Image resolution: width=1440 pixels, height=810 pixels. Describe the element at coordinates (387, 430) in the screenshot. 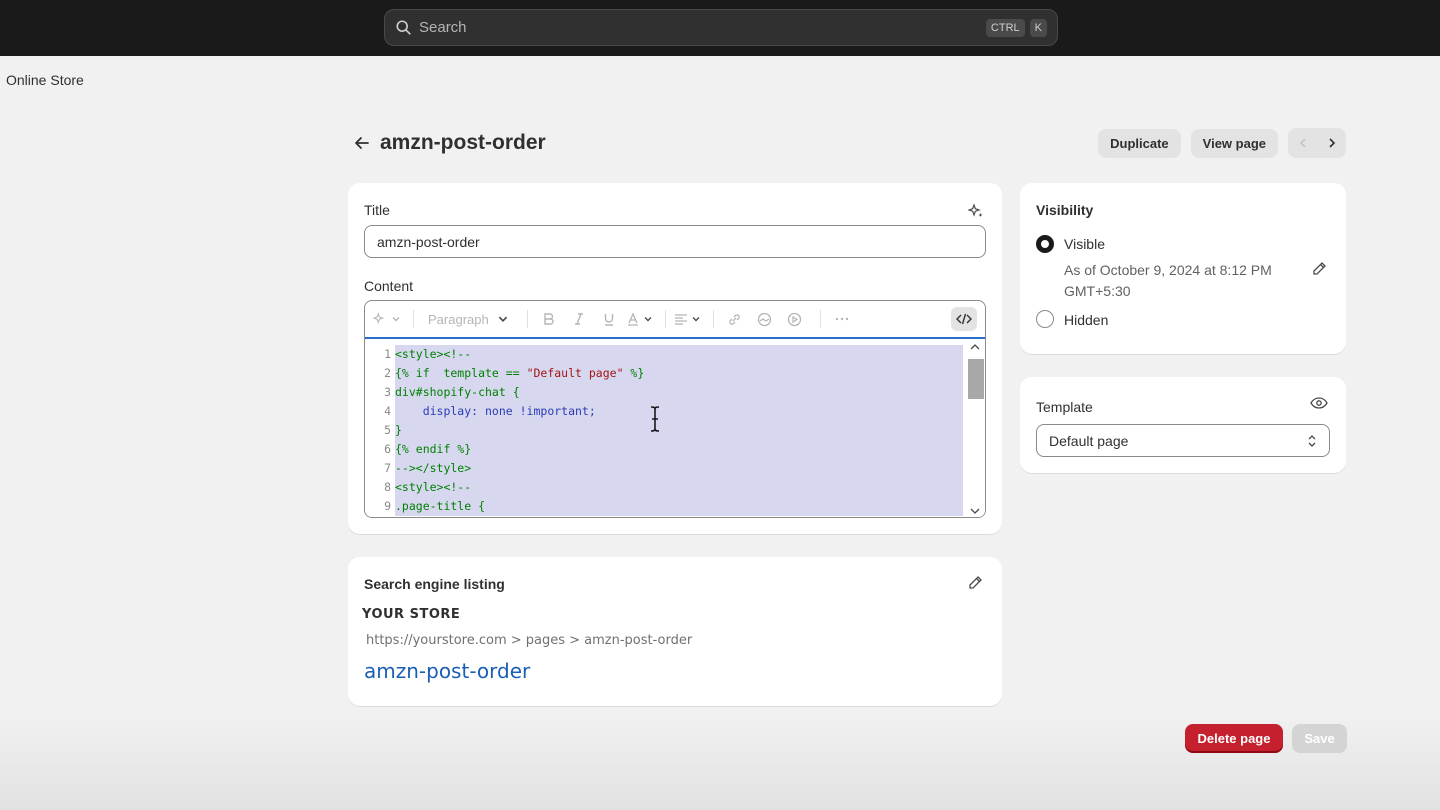

I see `line-number: 5` at that location.